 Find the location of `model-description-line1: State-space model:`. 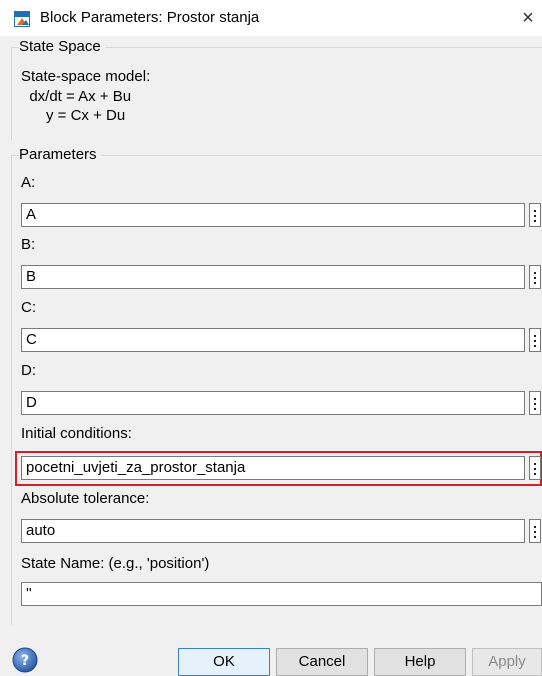

model-description-line1: State-space model: is located at coordinates (86, 76).